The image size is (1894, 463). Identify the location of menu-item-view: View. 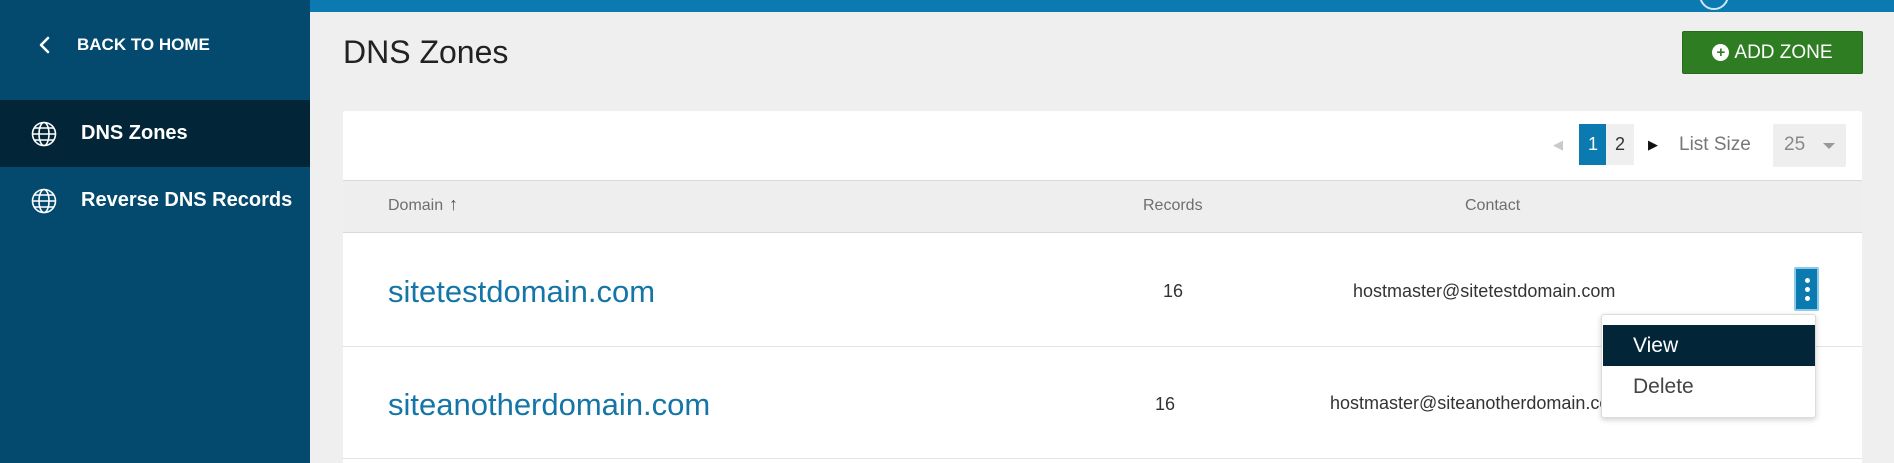
(1709, 345).